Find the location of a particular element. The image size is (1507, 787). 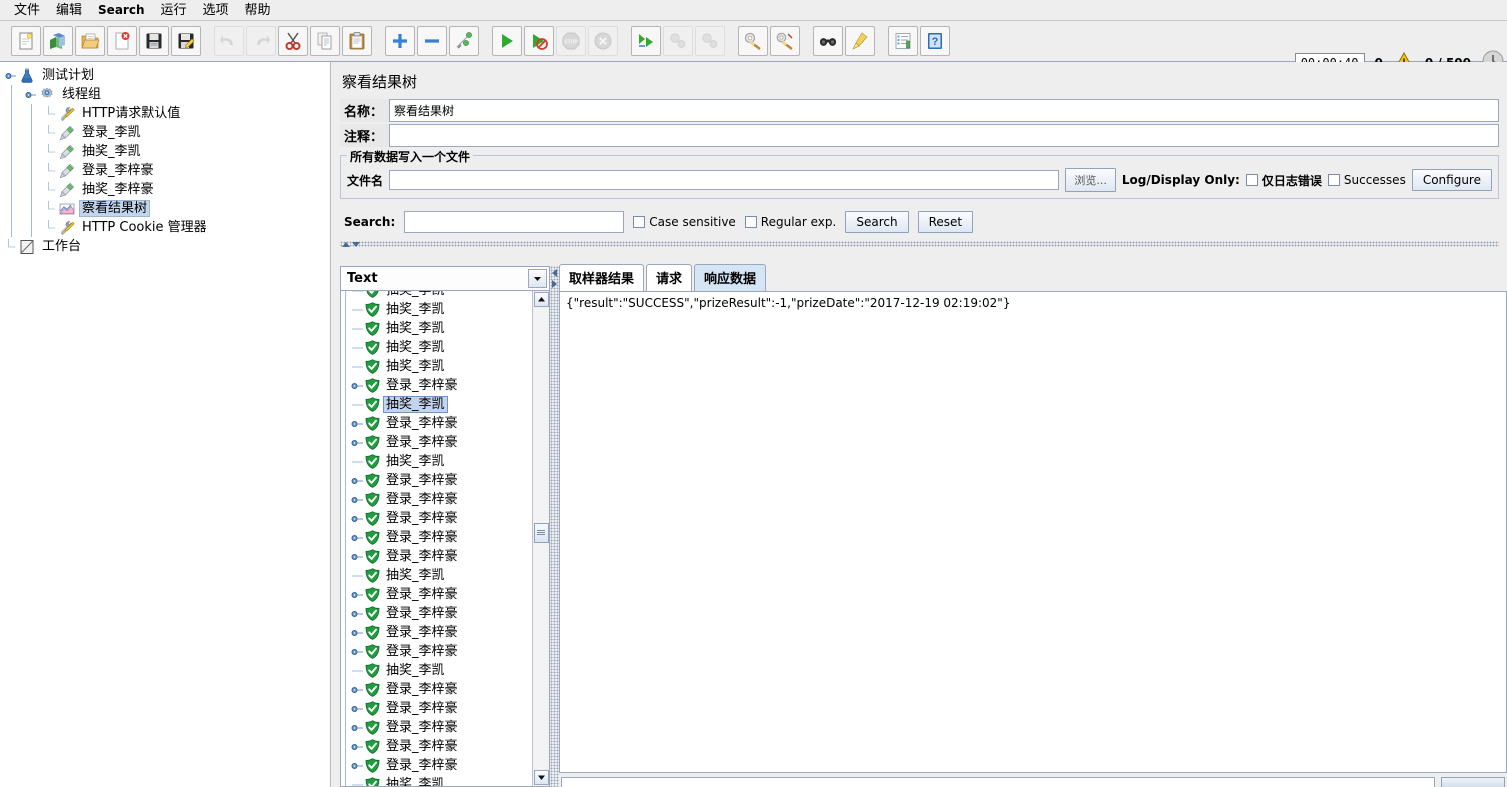

menu-run: 运行 is located at coordinates (173, 10).